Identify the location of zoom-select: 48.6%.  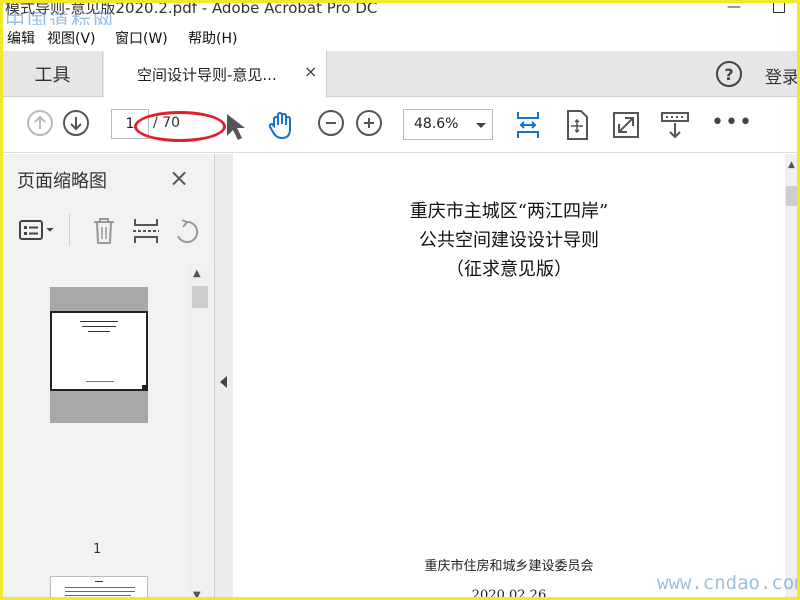
(448, 124).